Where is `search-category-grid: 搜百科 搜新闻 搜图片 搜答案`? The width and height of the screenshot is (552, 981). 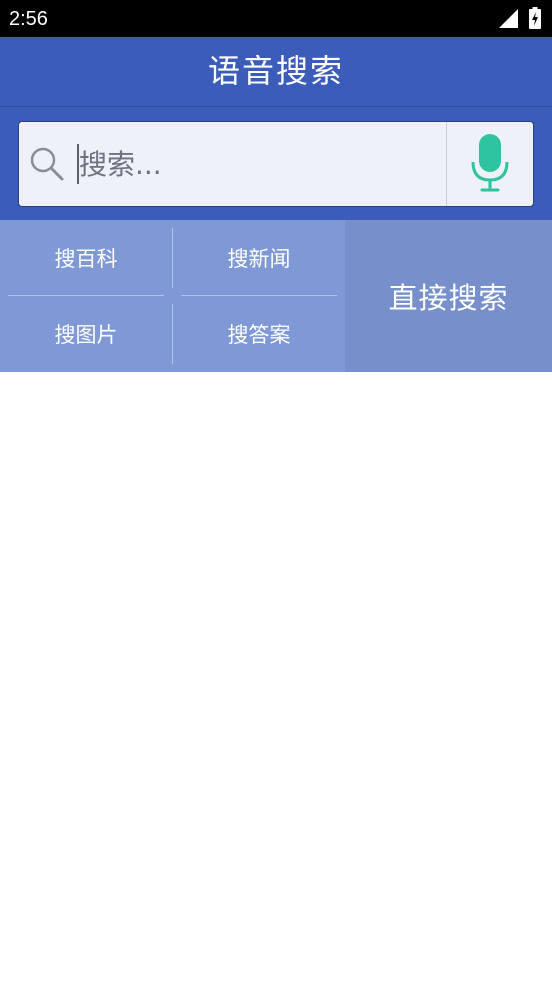 search-category-grid: 搜百科 搜新闻 搜图片 搜答案 is located at coordinates (172, 296).